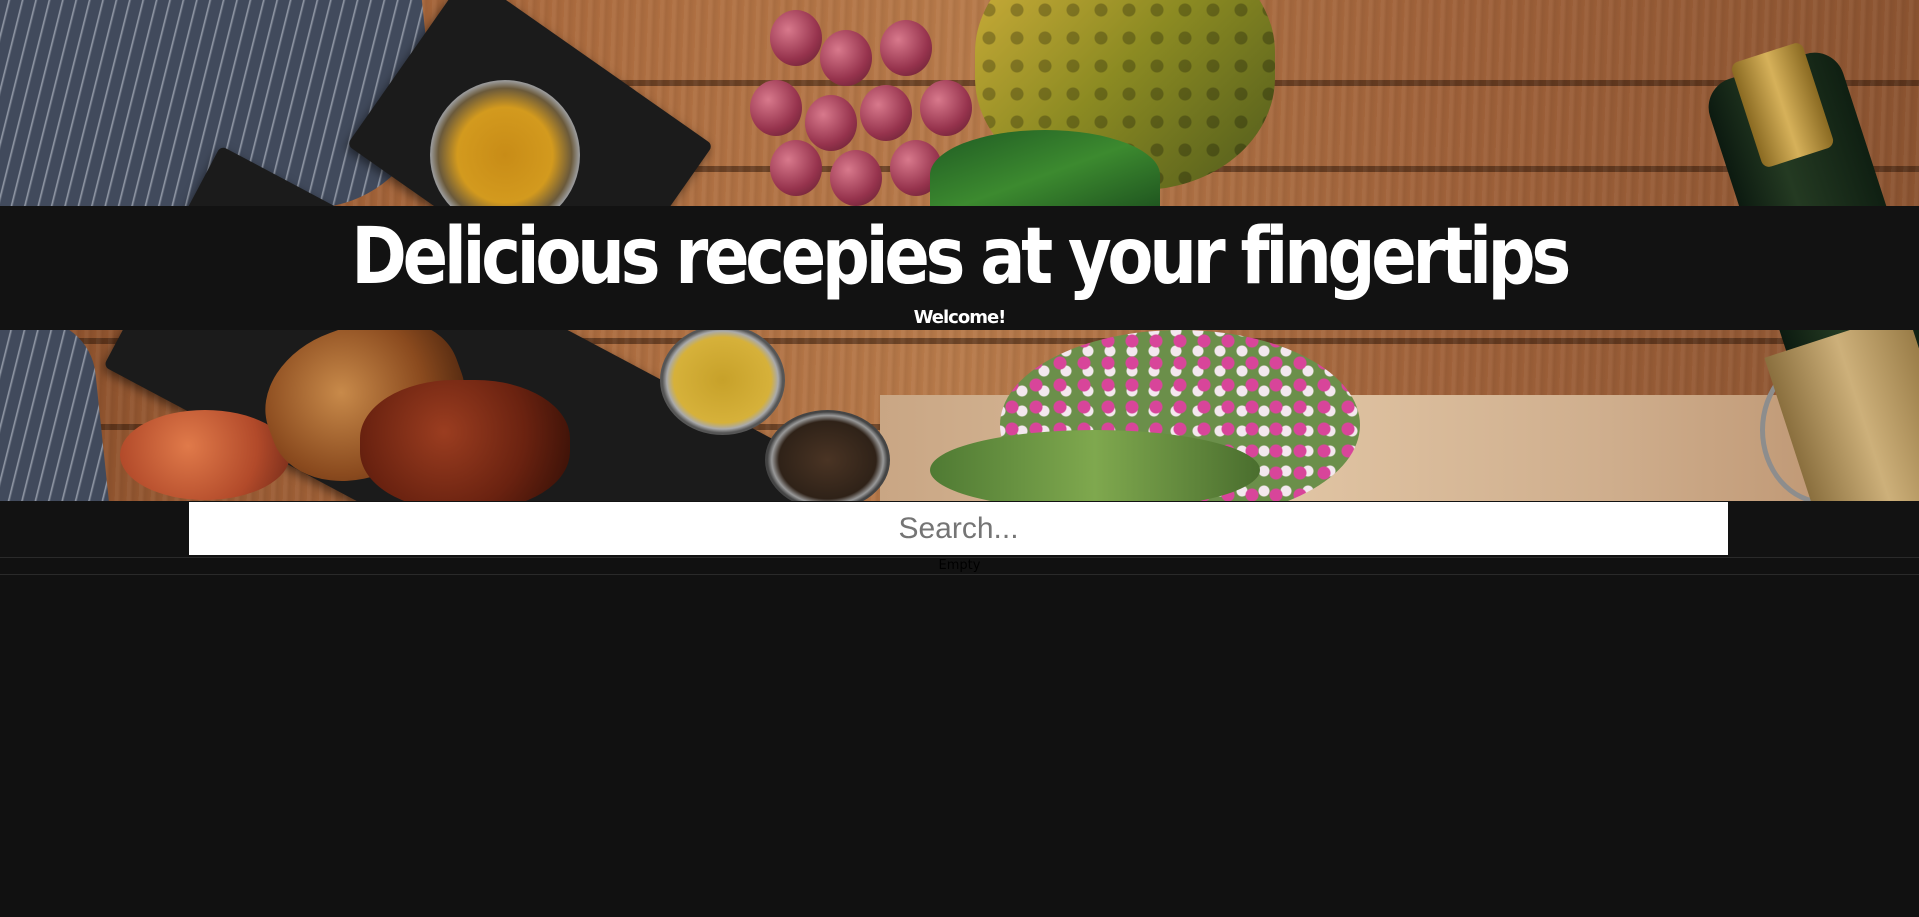  Describe the element at coordinates (827, 455) in the screenshot. I see `herb-bowl` at that location.